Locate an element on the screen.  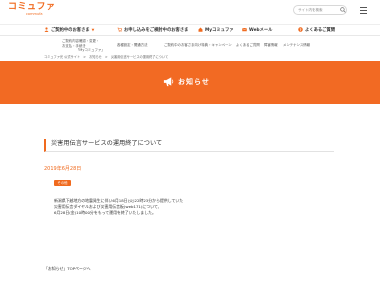
question-icon: ? is located at coordinates (300, 29).